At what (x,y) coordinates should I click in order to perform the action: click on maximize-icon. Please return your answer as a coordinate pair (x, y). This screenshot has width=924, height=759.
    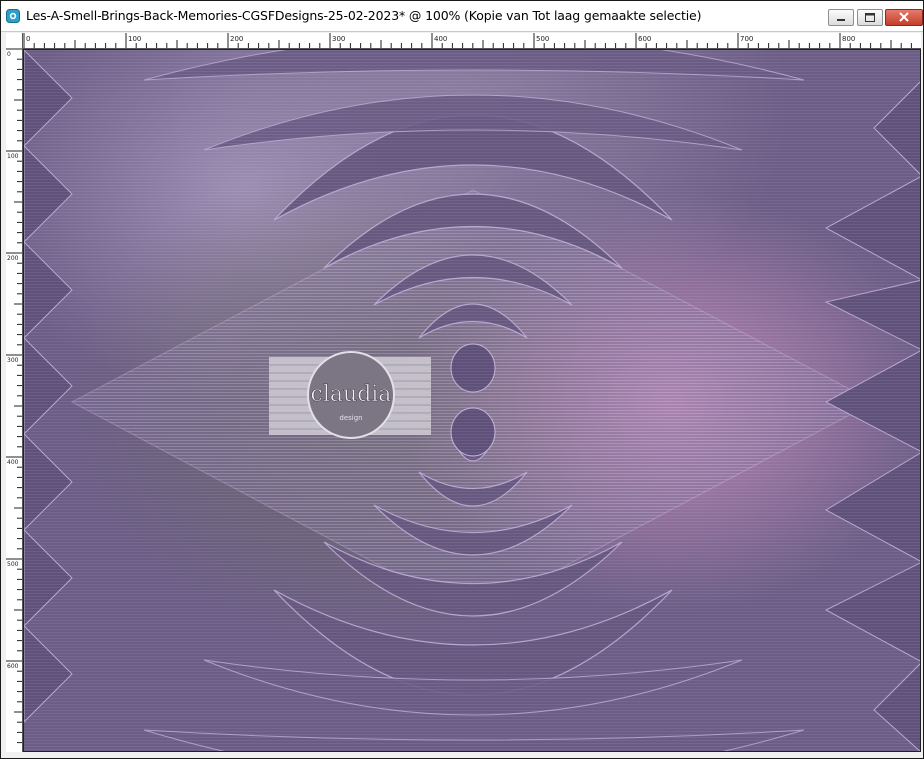
    Looking at the image, I should click on (870, 17).